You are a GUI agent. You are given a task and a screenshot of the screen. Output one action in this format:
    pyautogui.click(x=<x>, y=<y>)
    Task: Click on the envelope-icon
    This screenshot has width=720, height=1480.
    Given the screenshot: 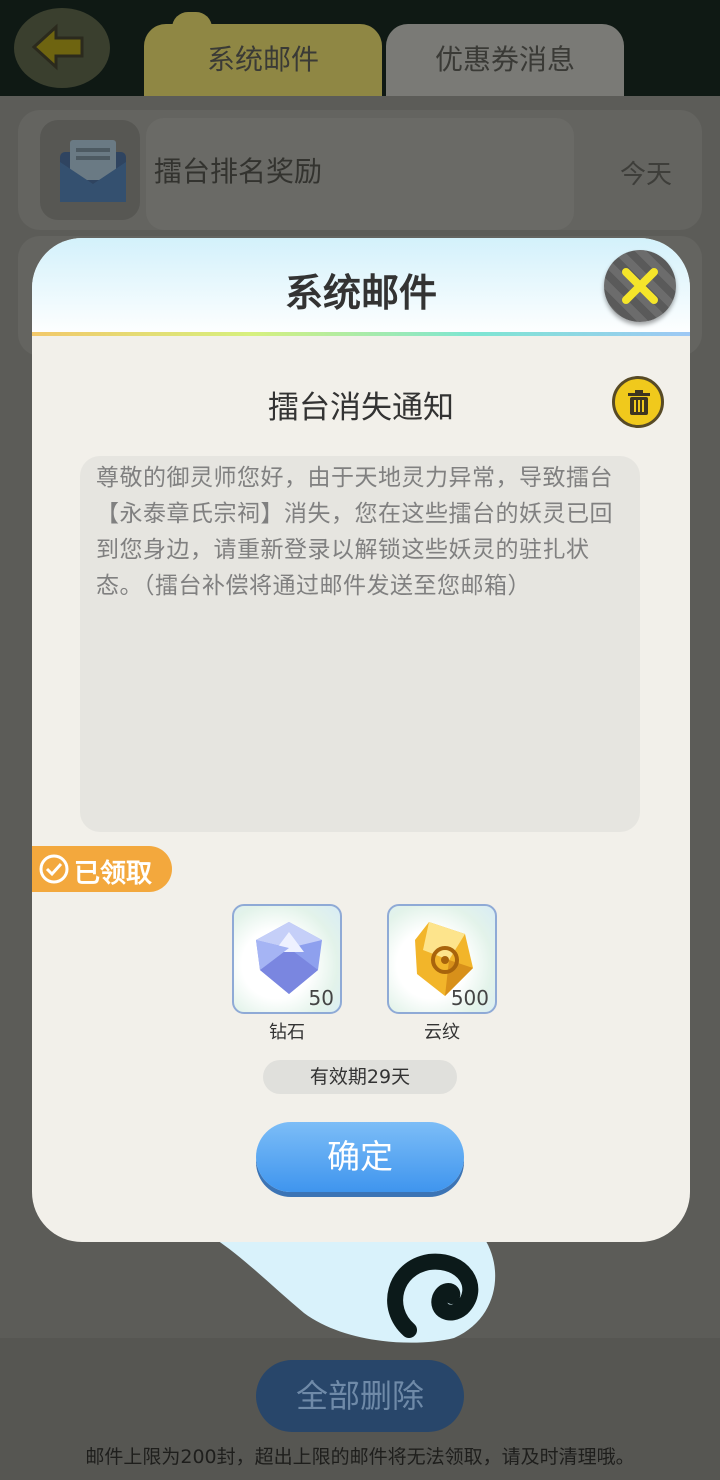 What is the action you would take?
    pyautogui.click(x=93, y=171)
    